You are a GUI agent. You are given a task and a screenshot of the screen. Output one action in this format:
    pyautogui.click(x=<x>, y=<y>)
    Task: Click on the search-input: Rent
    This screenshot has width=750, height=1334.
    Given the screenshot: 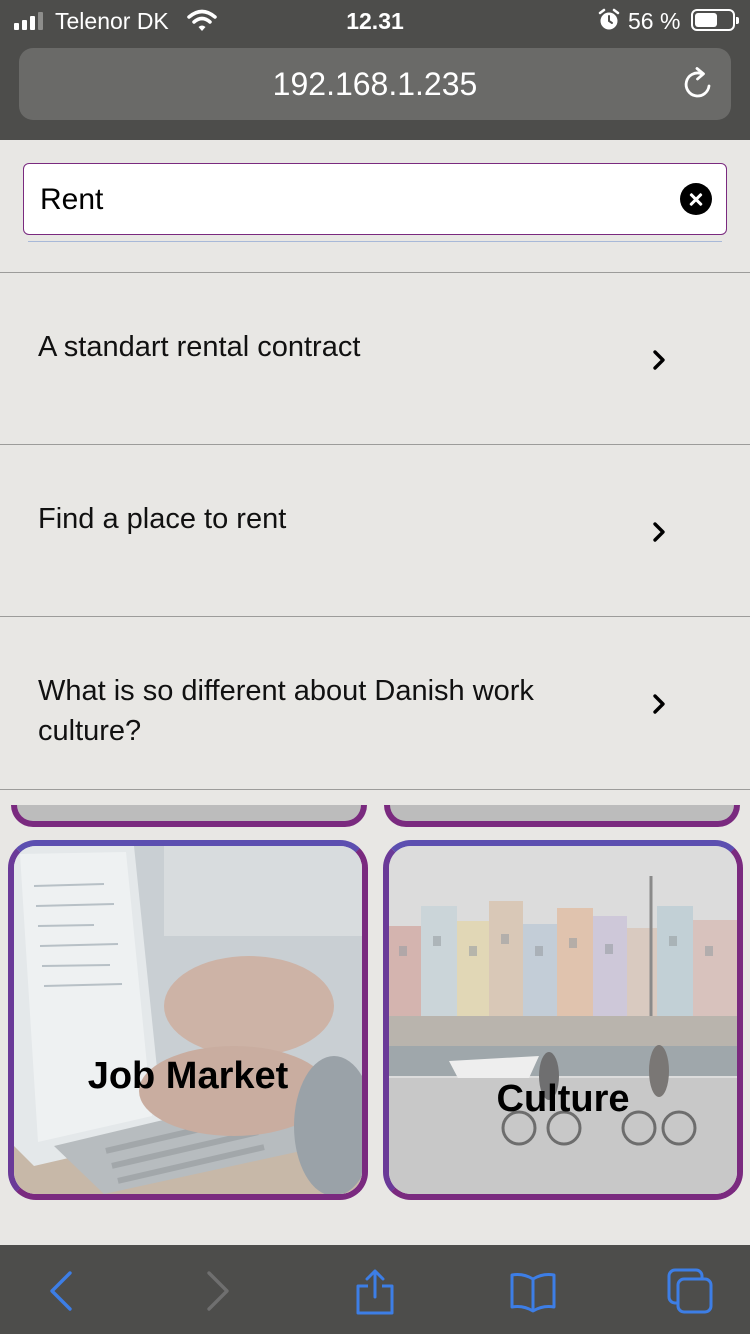 What is the action you would take?
    pyautogui.click(x=375, y=199)
    